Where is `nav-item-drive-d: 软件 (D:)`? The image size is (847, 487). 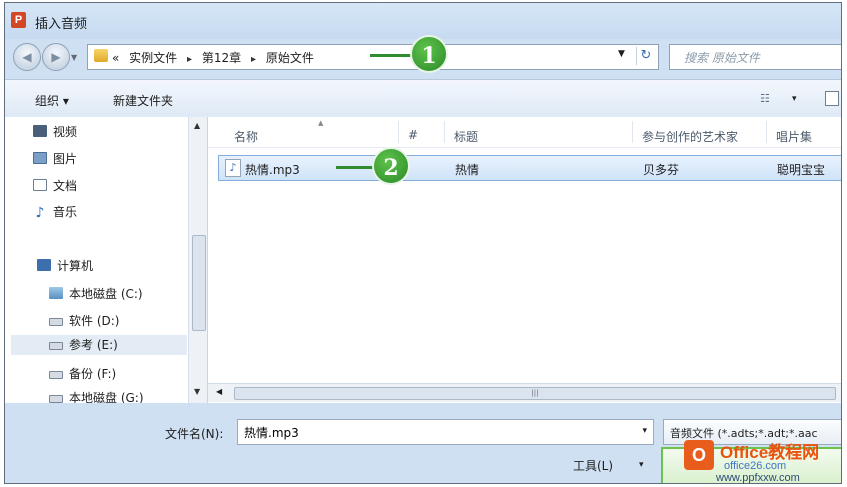
nav-item-drive-d: 软件 (D:) is located at coordinates (84, 322).